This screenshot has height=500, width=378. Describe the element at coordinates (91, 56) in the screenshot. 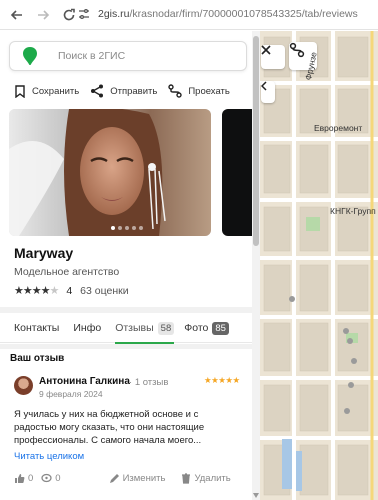

I see `search-input: Поиск в 2ГИС` at that location.